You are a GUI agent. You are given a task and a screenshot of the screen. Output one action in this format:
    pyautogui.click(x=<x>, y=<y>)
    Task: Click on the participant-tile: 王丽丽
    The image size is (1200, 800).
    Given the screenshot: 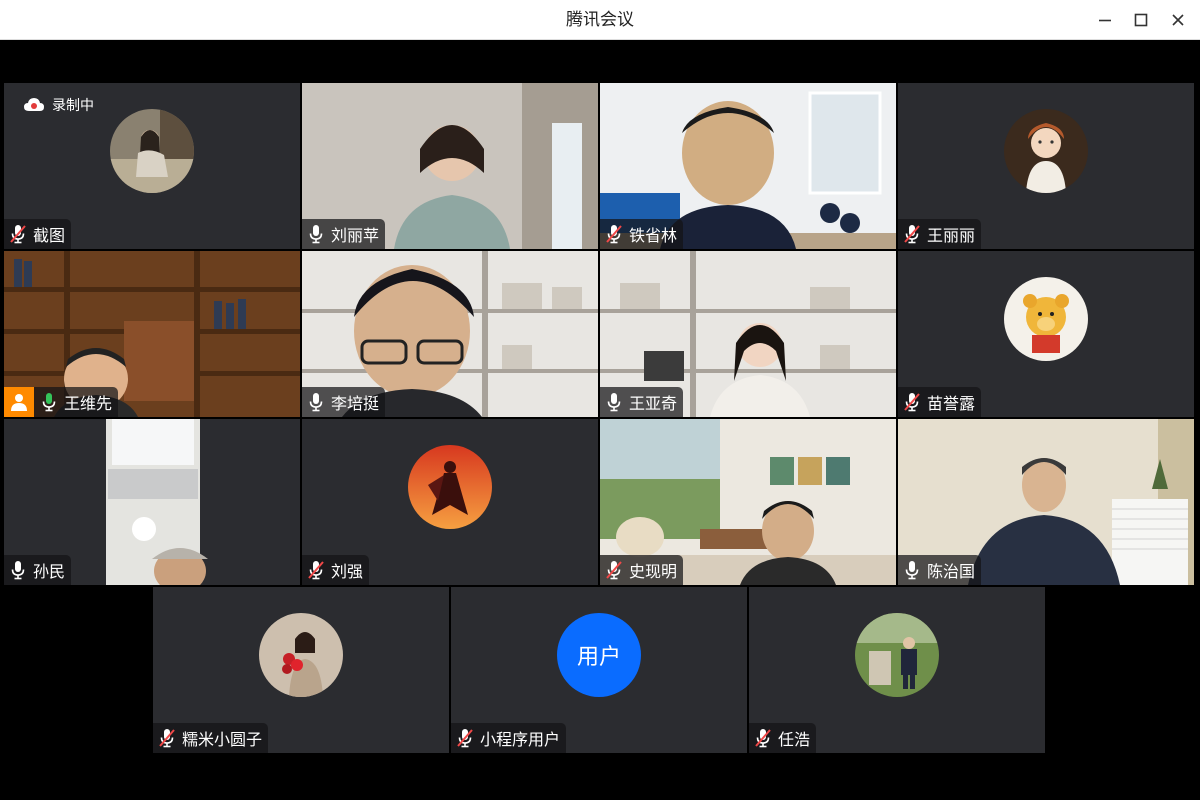 What is the action you would take?
    pyautogui.click(x=1046, y=166)
    